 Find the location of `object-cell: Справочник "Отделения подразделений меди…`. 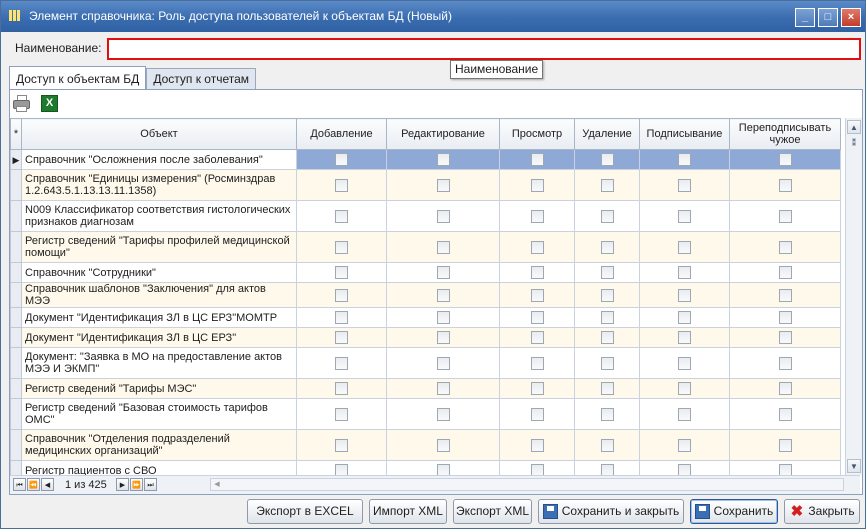

object-cell: Справочник "Отделения подразделений меди… is located at coordinates (159, 445).